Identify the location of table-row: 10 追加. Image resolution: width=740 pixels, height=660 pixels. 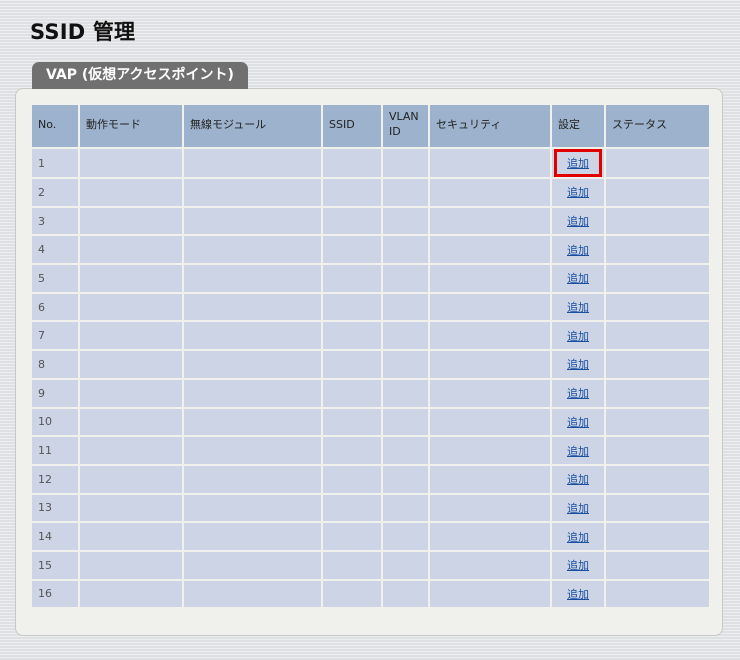
(370, 422).